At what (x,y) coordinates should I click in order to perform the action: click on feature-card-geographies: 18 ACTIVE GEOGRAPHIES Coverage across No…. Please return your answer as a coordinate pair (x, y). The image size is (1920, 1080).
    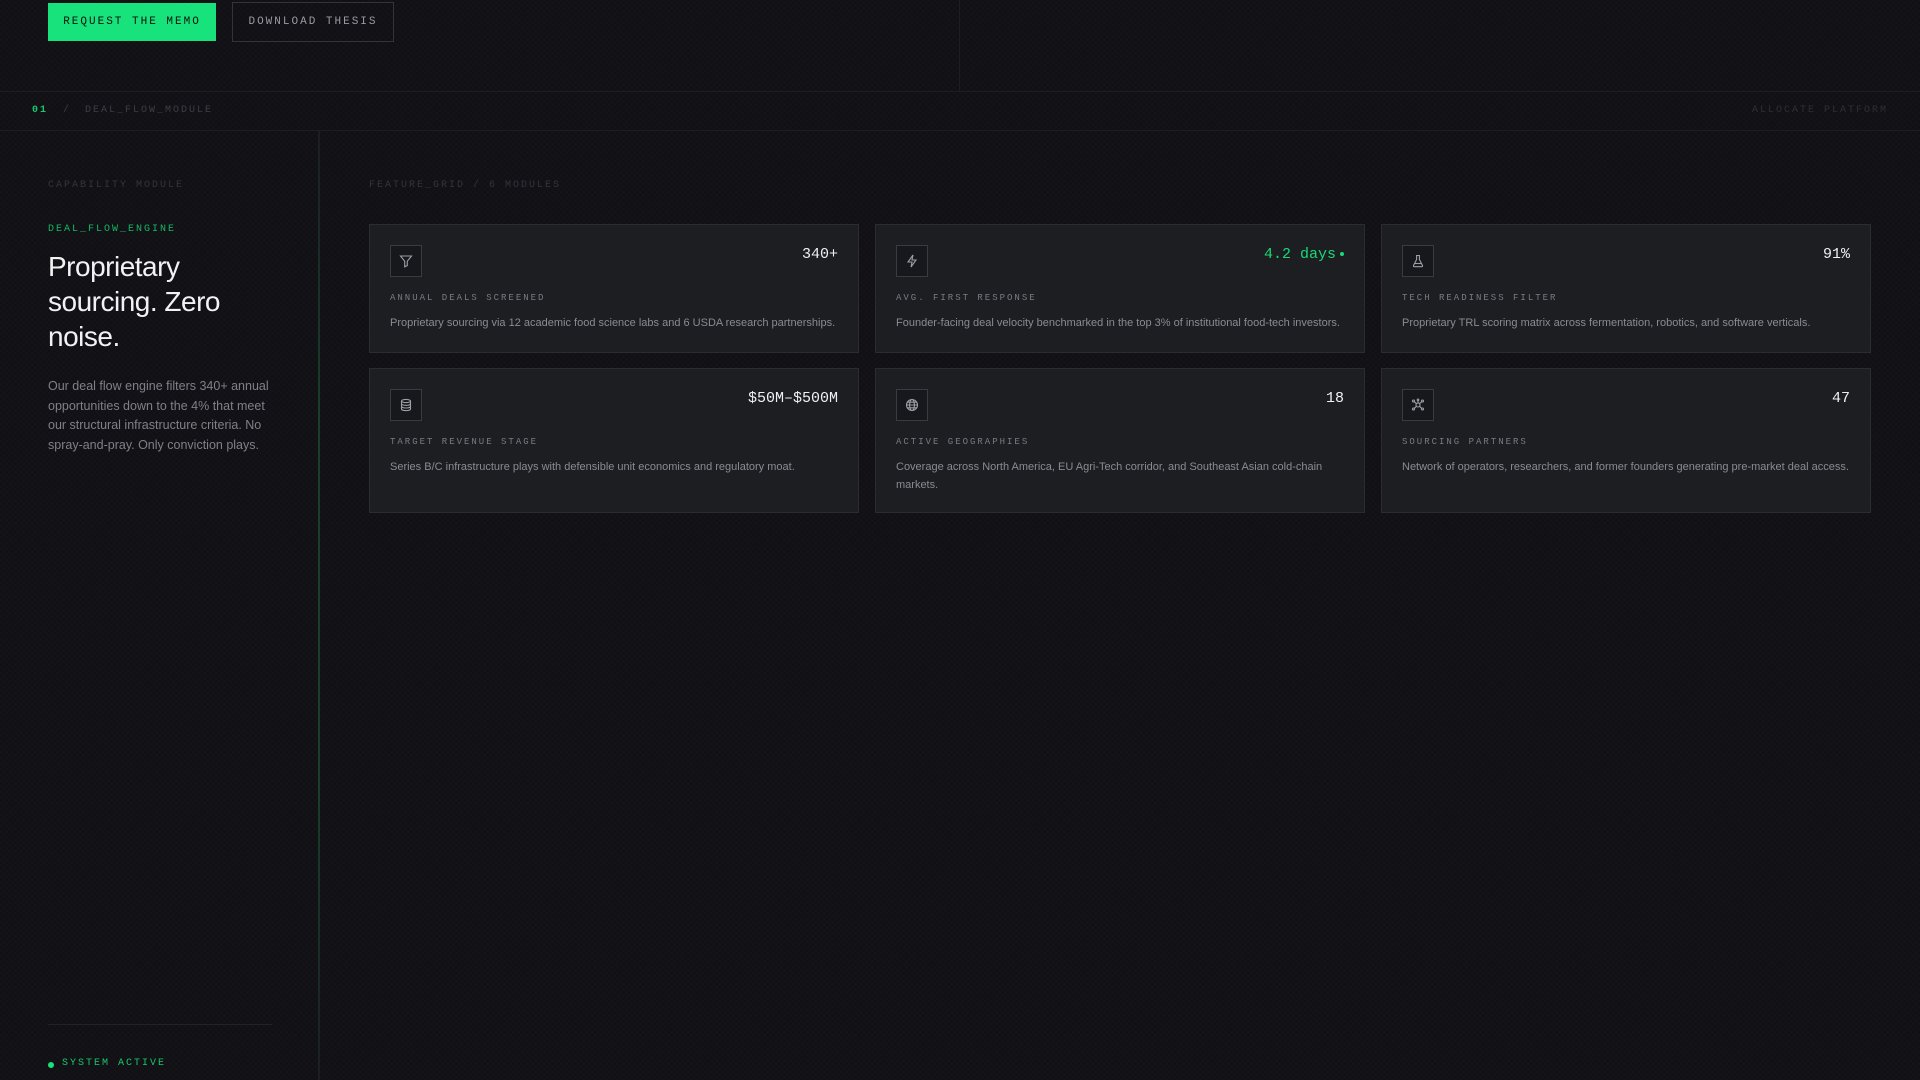
    Looking at the image, I should click on (1120, 440).